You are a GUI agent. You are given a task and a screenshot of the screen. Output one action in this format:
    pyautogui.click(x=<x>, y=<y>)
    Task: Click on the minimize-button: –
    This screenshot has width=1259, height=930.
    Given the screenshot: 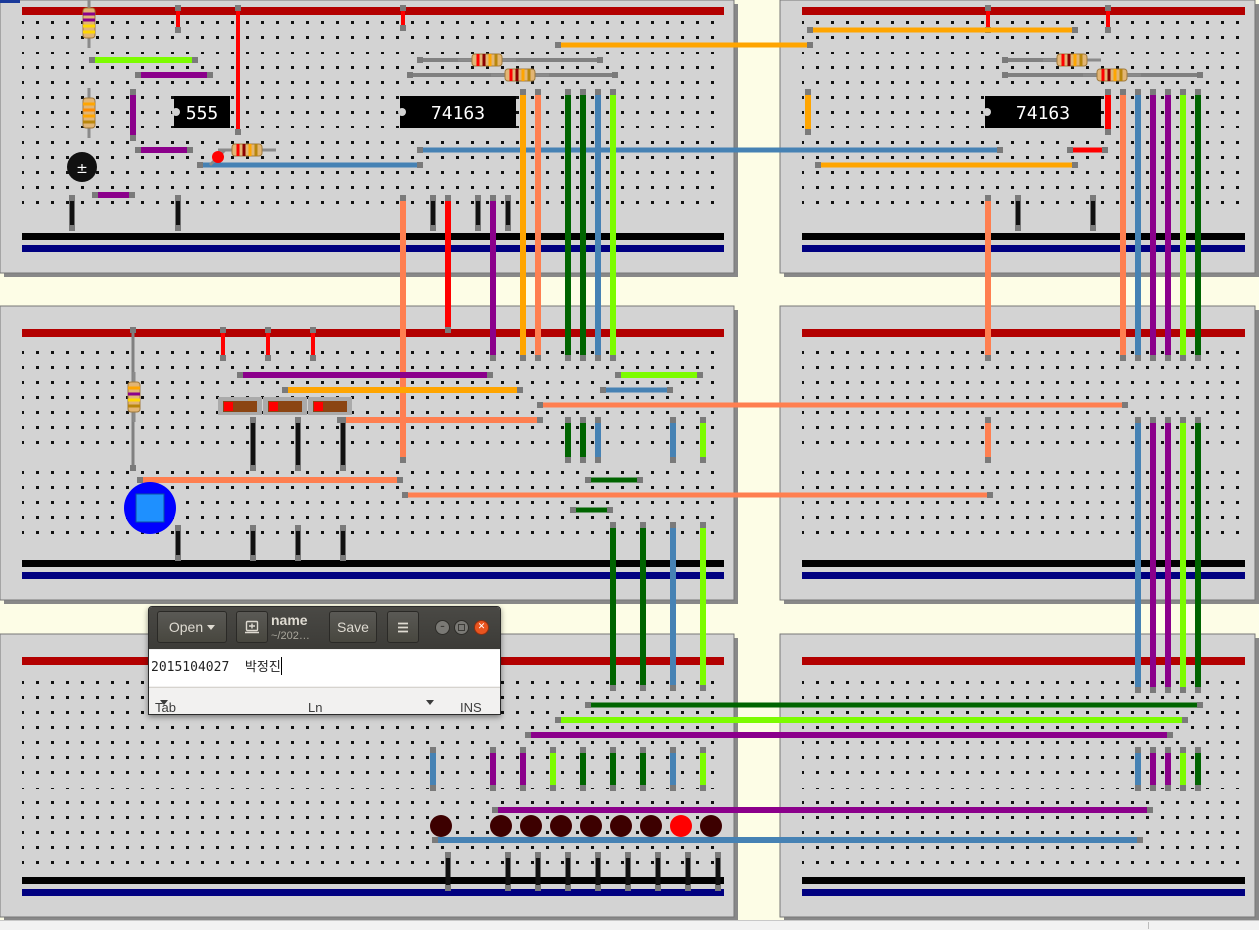 What is the action you would take?
    pyautogui.click(x=442, y=627)
    